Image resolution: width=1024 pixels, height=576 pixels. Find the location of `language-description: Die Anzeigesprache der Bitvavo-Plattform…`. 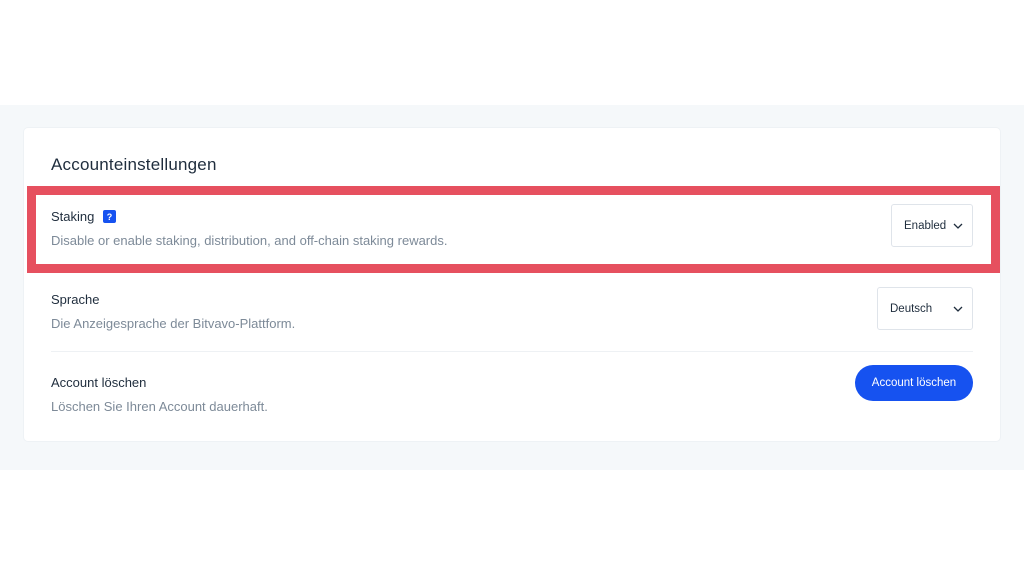

language-description: Die Anzeigesprache der Bitvavo-Plattform… is located at coordinates (173, 323).